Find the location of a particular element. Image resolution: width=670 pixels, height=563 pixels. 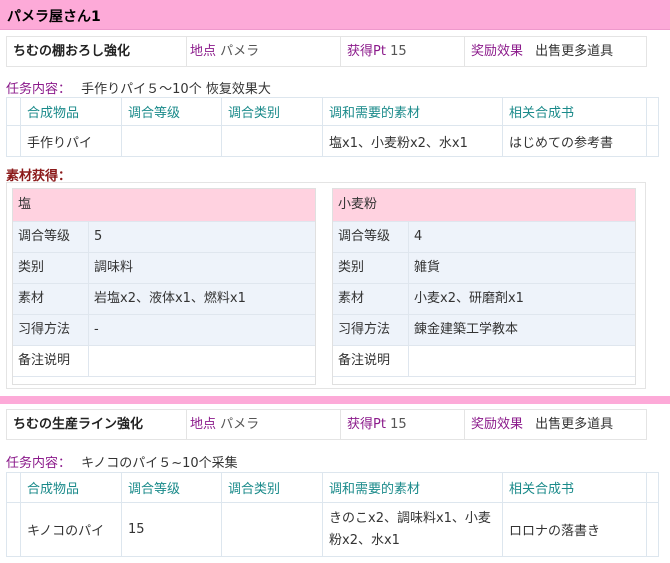

cell-materials: きのこx2、調味料x1、小麦粉x2、水x1 is located at coordinates (412, 529).